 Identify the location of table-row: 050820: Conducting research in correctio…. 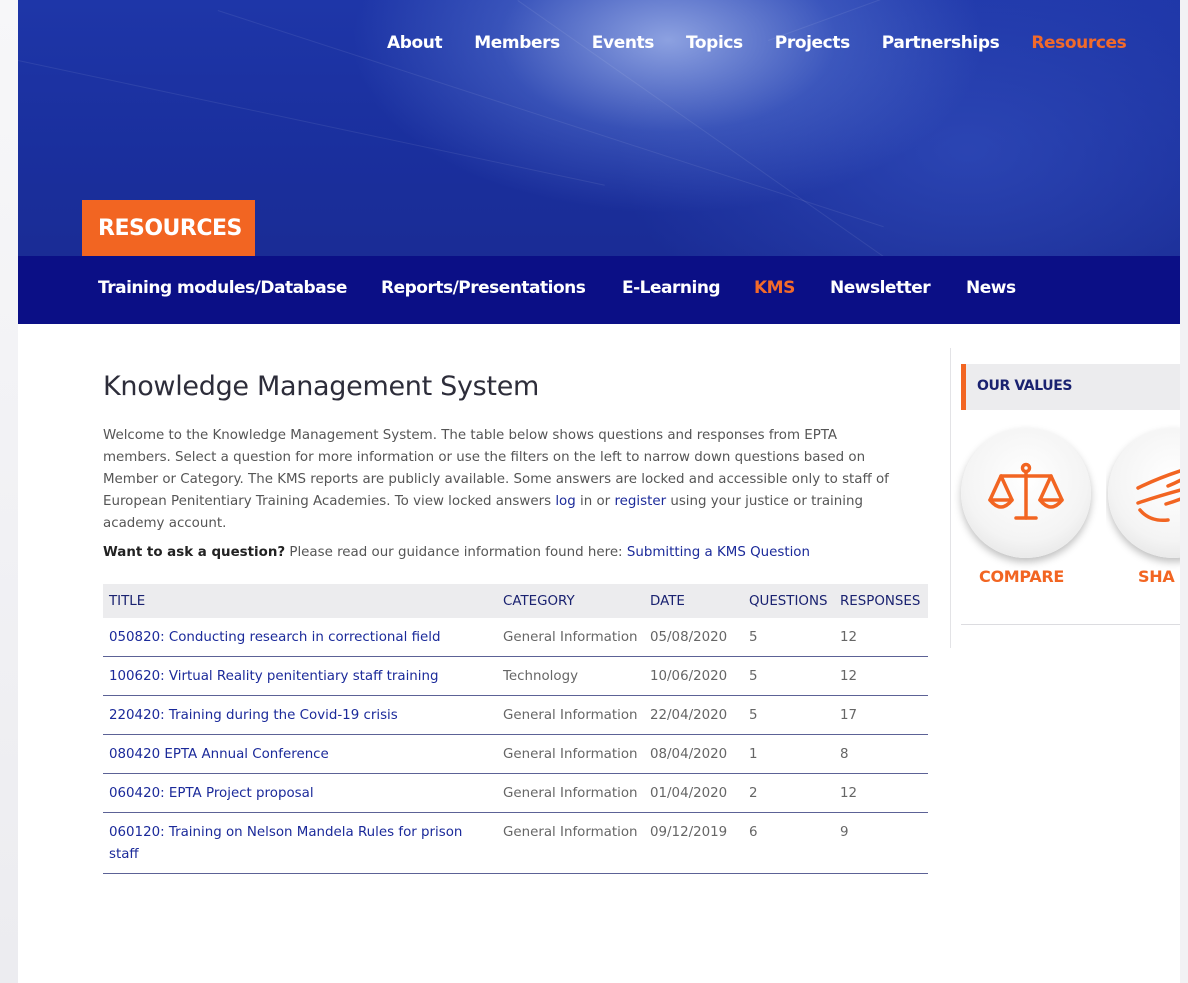
(515, 637).